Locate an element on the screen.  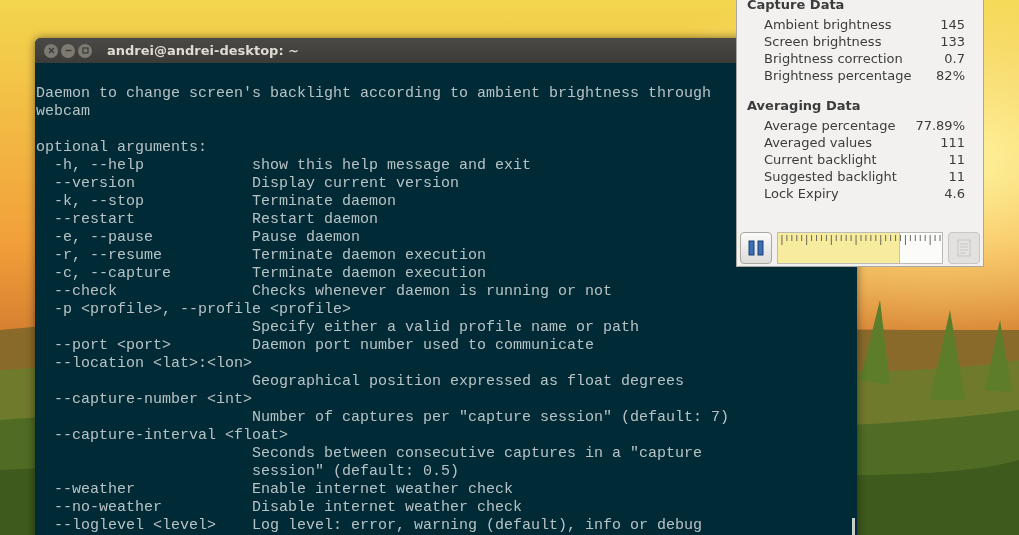
stat-label: Brightness correction is located at coordinates (833, 58).